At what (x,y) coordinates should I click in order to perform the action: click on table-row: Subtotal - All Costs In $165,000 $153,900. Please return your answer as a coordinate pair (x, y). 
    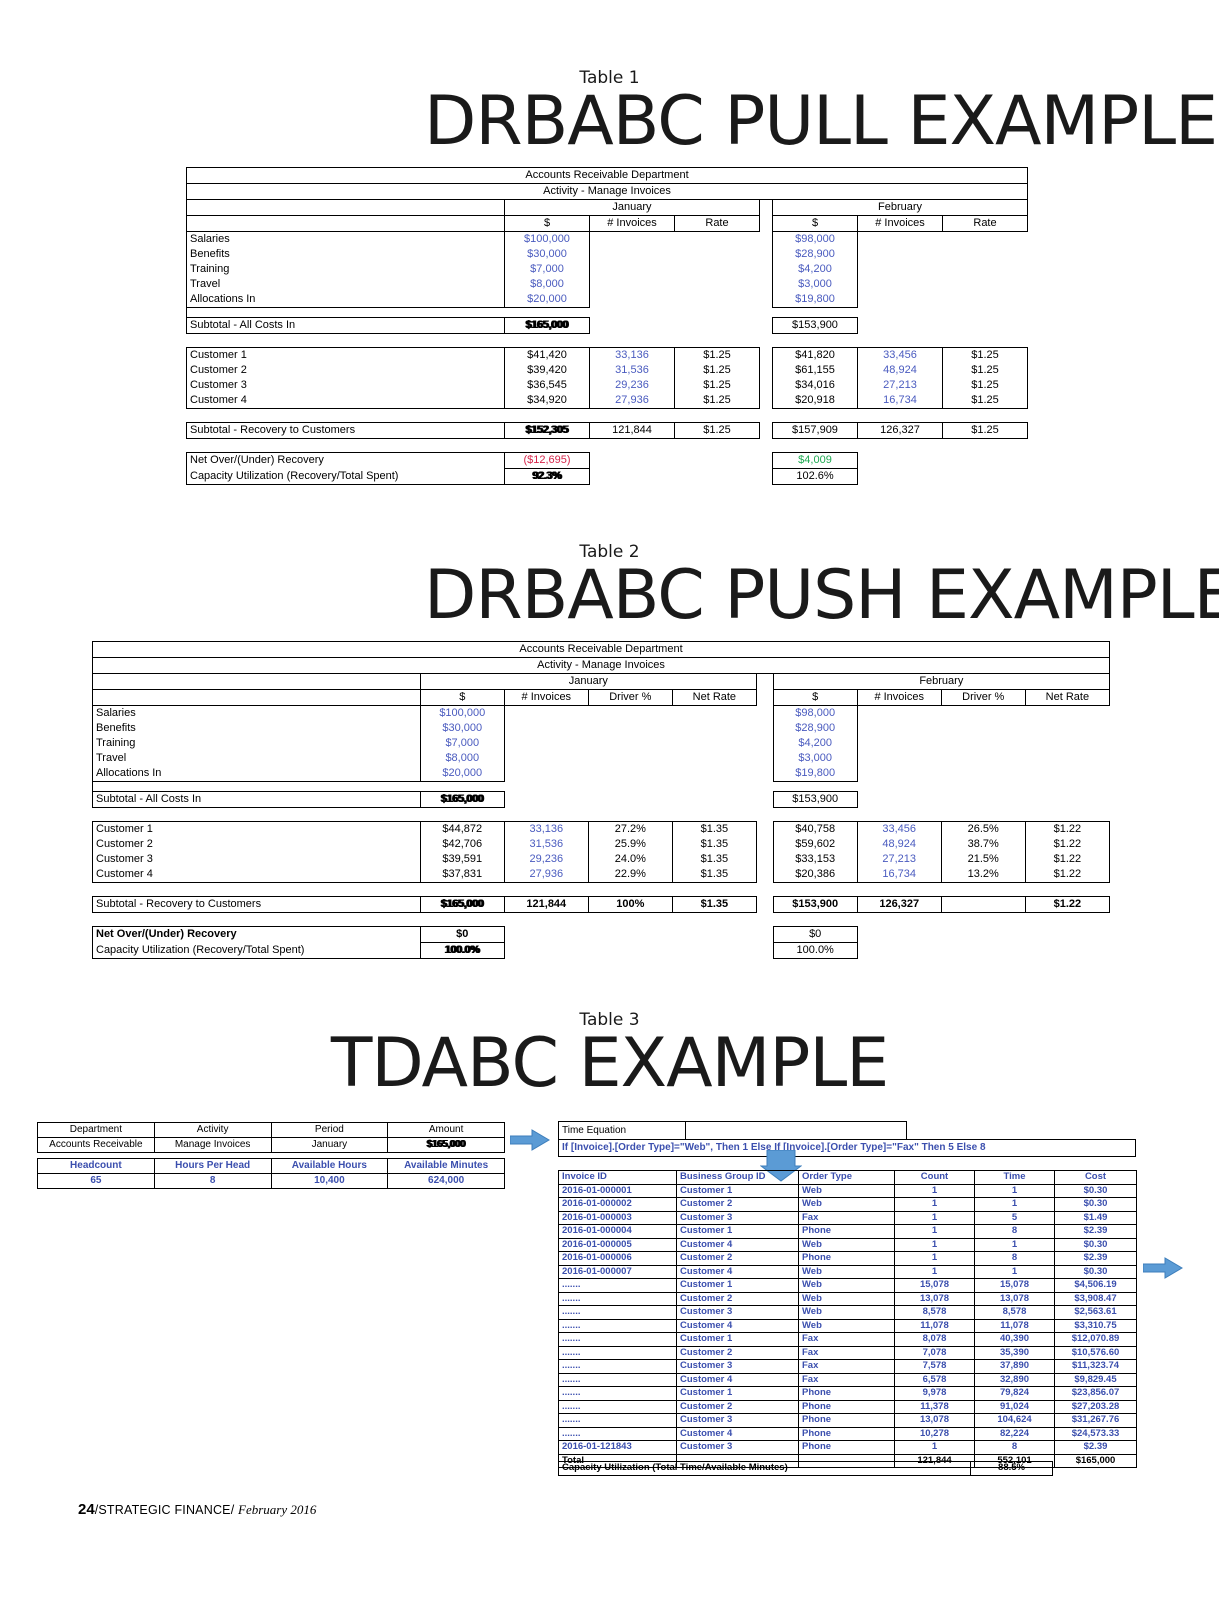
    Looking at the image, I should click on (607, 325).